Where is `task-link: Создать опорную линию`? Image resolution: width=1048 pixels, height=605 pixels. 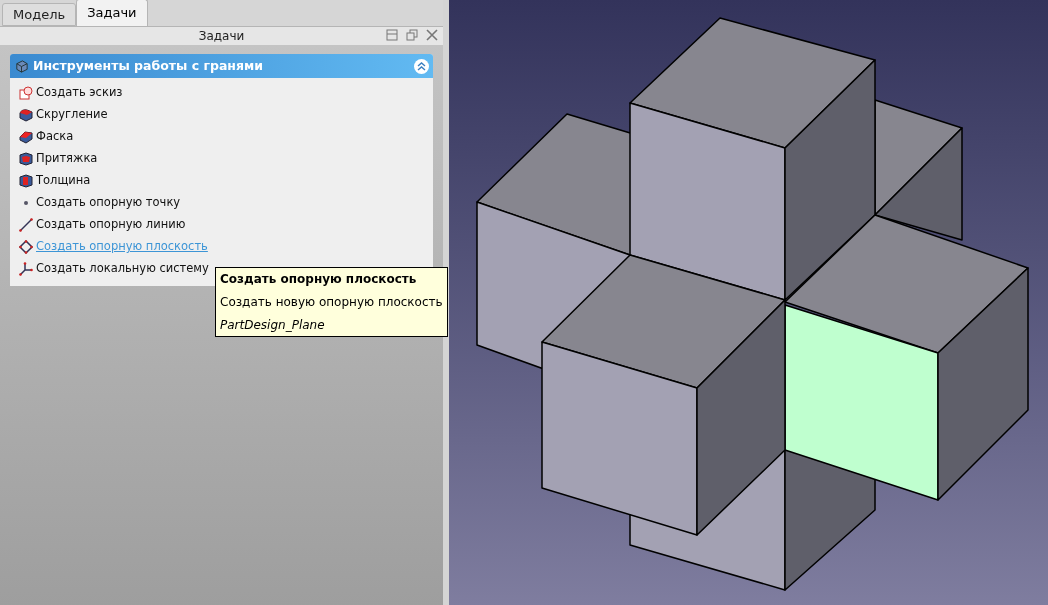 task-link: Создать опорную линию is located at coordinates (111, 225).